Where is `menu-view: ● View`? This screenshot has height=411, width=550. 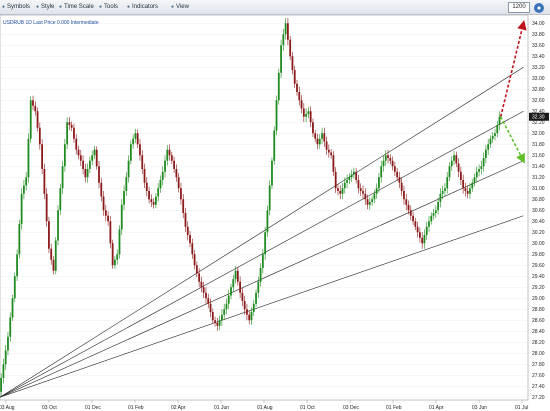
menu-view: ● View is located at coordinates (180, 7).